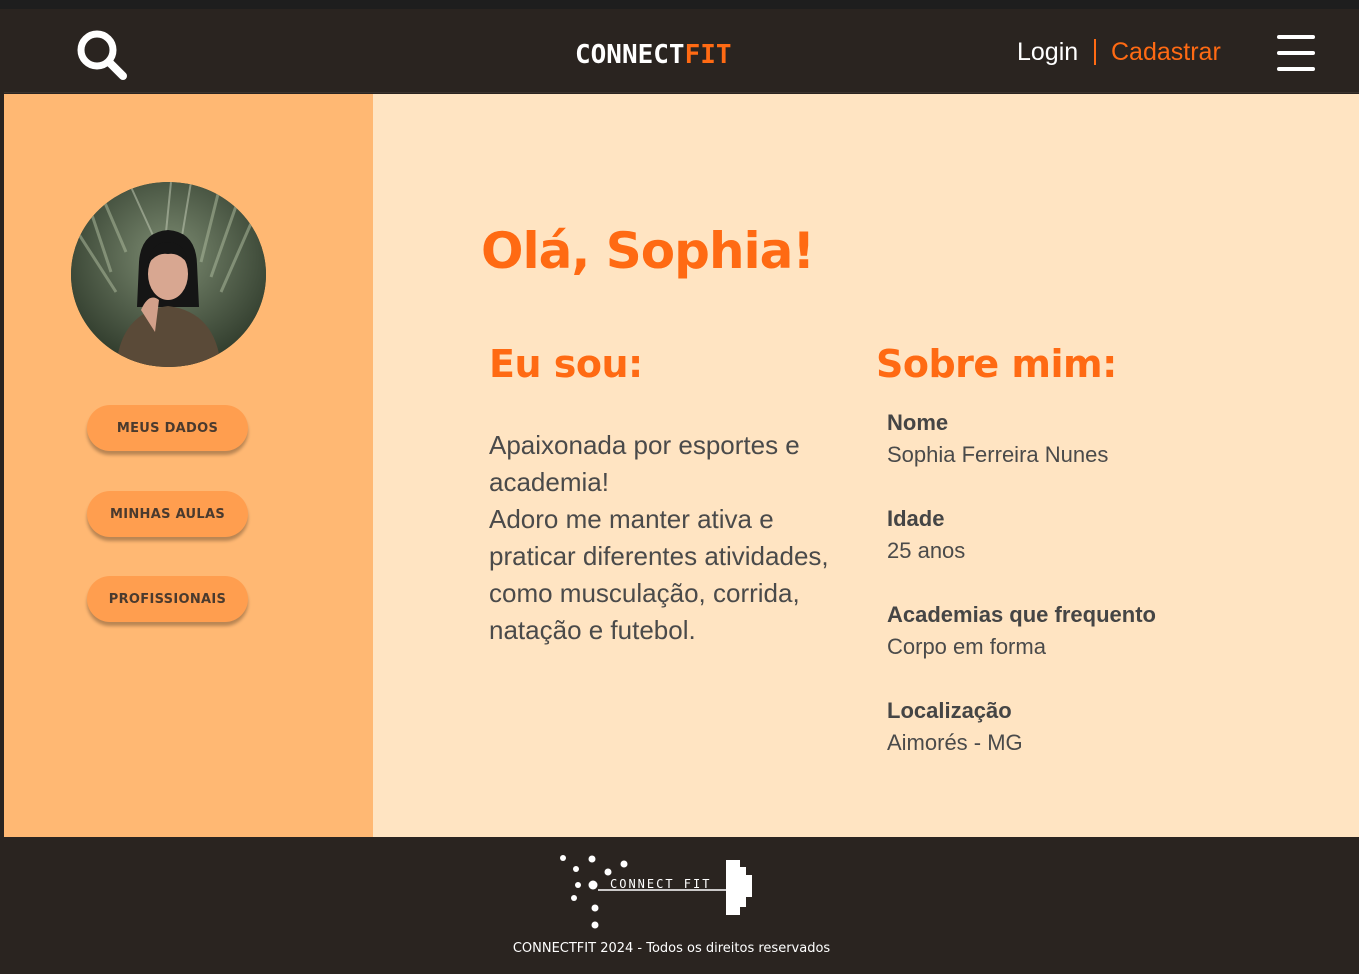  Describe the element at coordinates (1296, 53) in the screenshot. I see `menu-button` at that location.